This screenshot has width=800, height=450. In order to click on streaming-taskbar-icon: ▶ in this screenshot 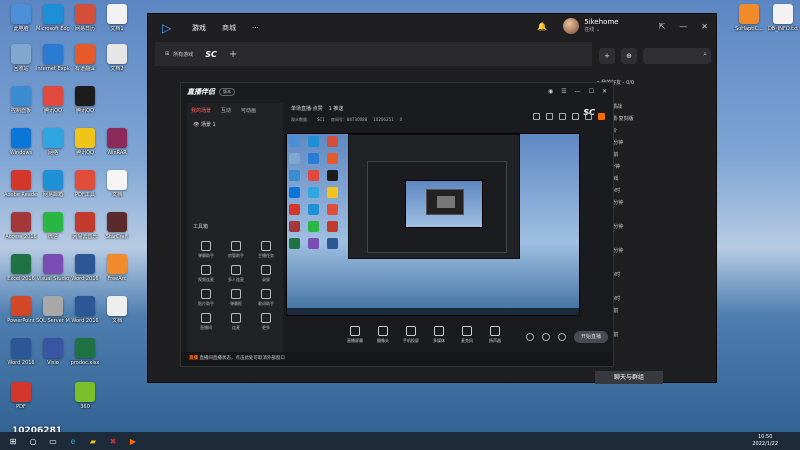, I will do `click(133, 441)`.